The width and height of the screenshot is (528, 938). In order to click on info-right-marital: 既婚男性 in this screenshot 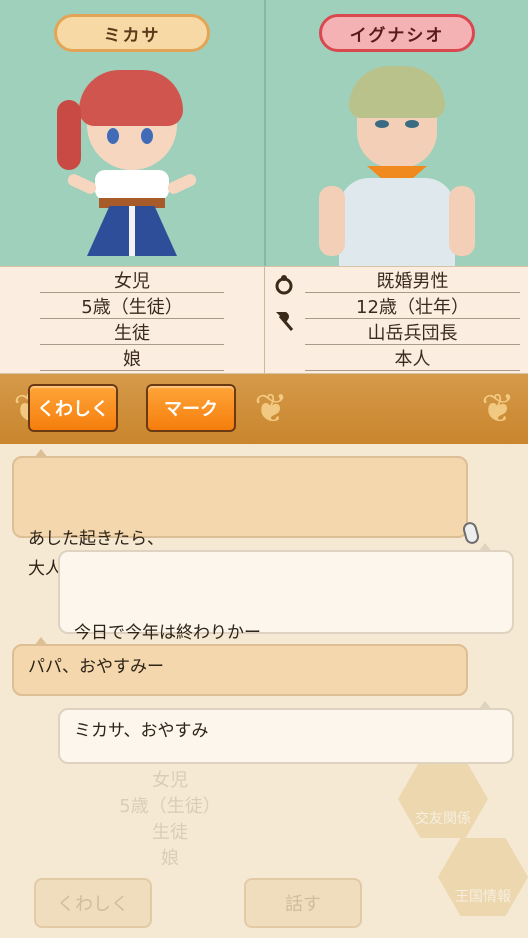, I will do `click(412, 280)`.